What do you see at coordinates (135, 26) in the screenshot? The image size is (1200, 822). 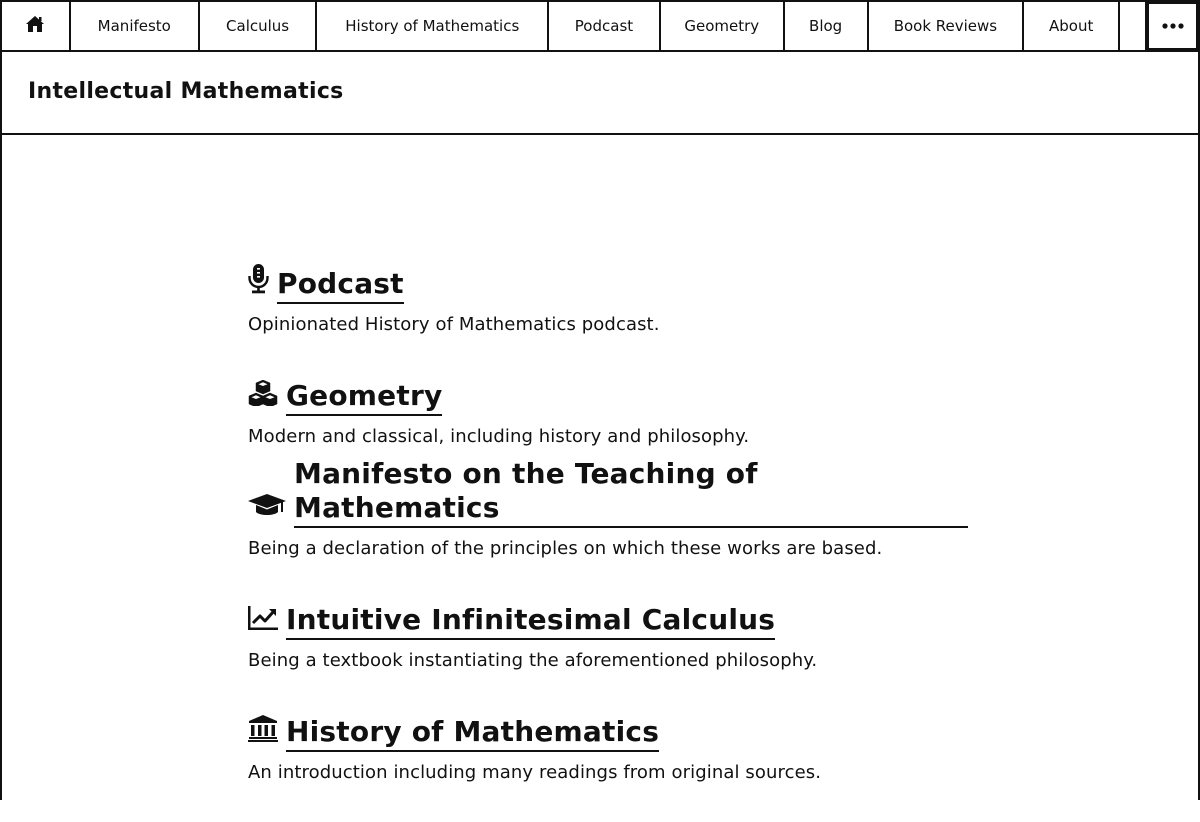 I see `nav-item-manifesto: Manifesto` at bounding box center [135, 26].